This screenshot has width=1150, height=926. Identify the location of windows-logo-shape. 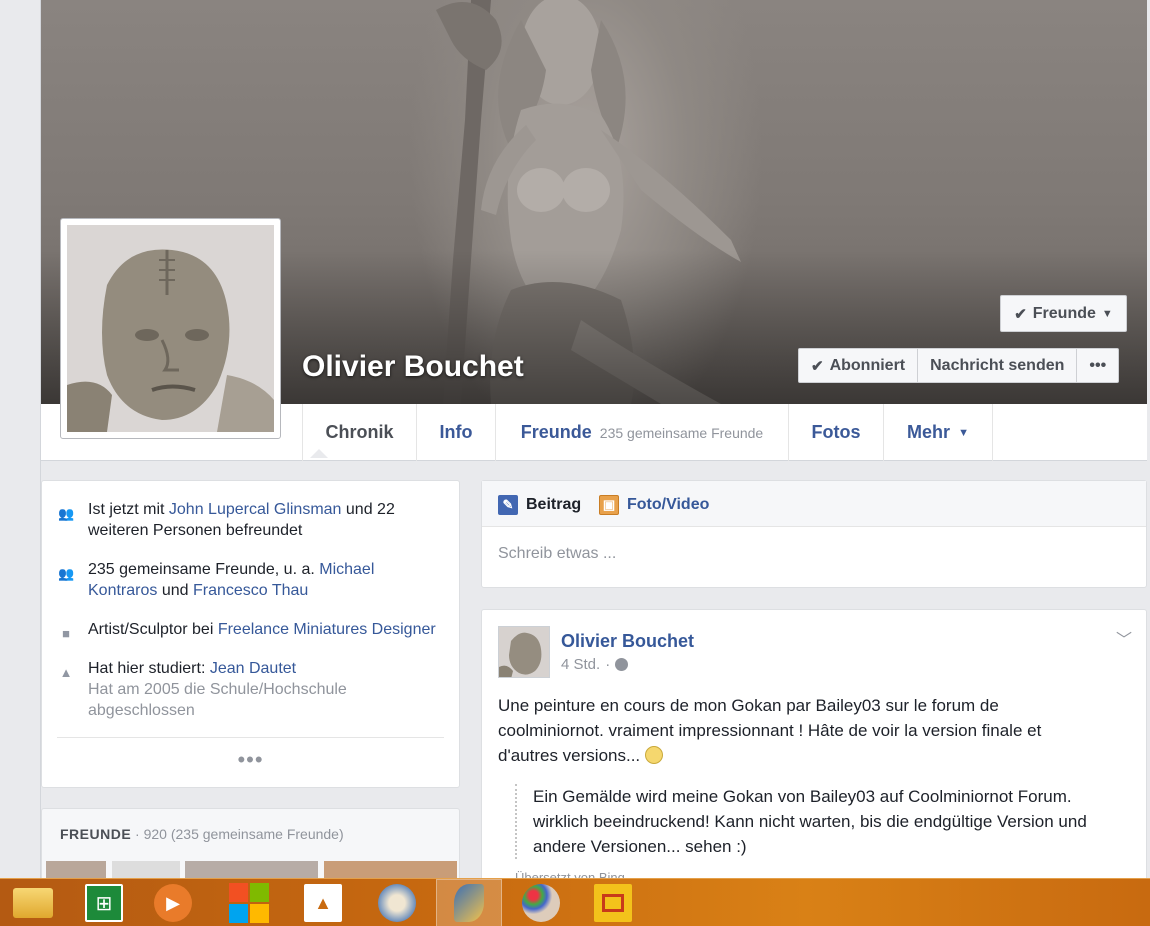
(249, 903).